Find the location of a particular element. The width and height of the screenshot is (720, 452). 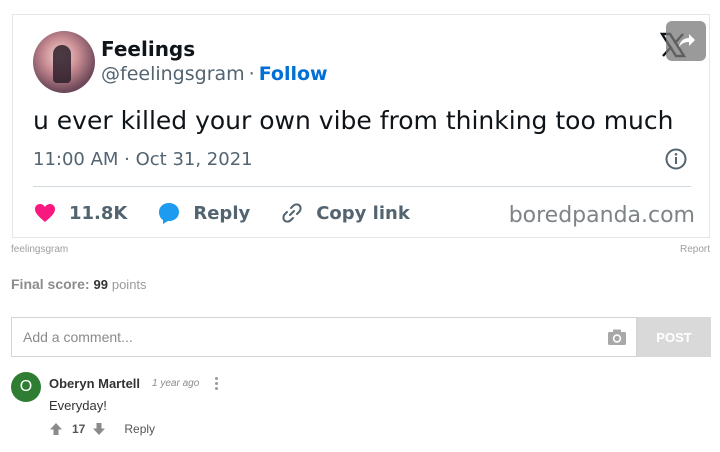

score-value: 99 is located at coordinates (100, 284).